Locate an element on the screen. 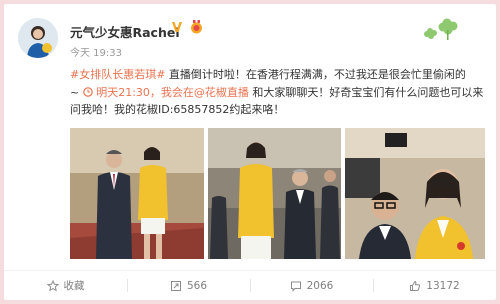  medal-icon is located at coordinates (196, 27).